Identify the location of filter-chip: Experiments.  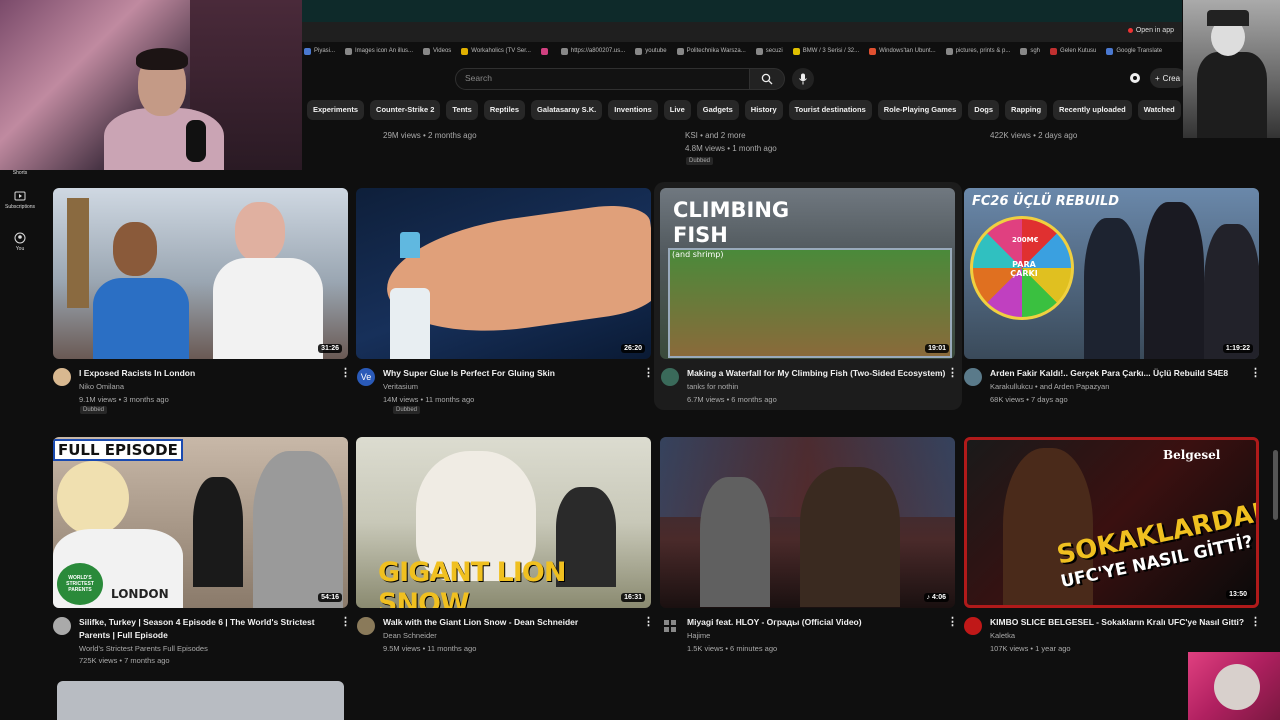
(336, 110).